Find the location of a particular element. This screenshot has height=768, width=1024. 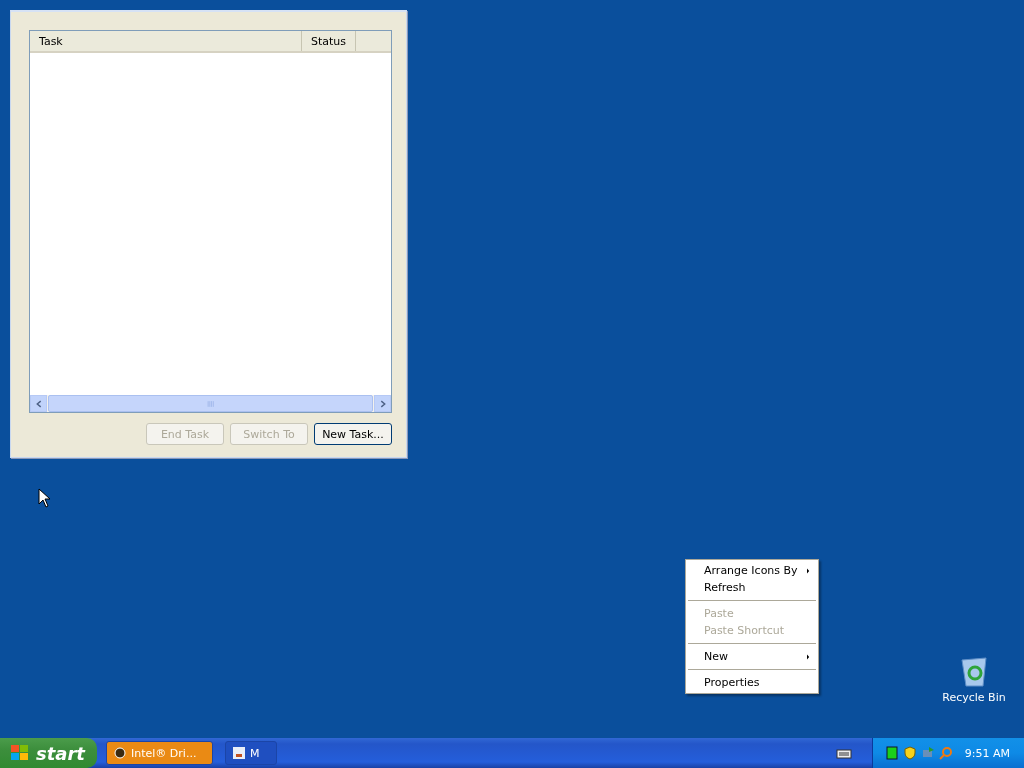

grip-icon is located at coordinates (210, 403).